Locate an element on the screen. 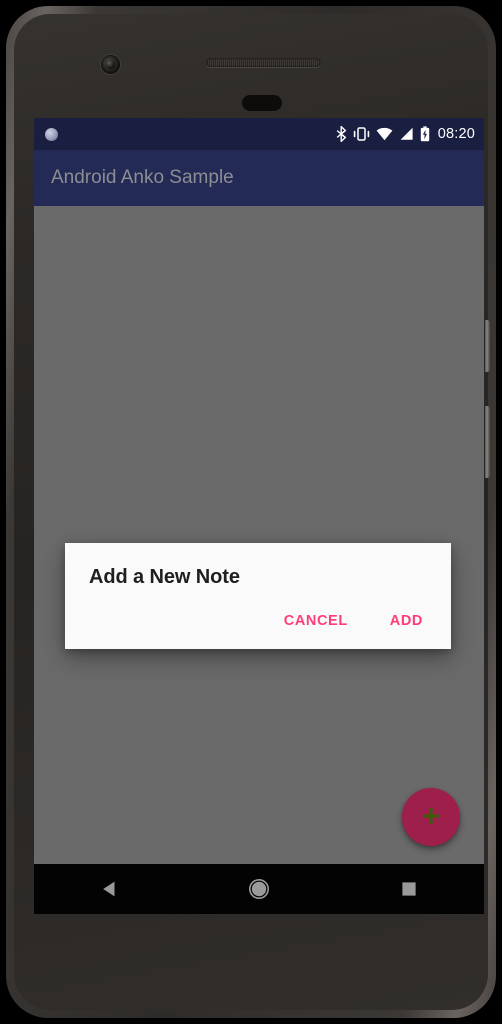 The height and width of the screenshot is (1024, 502). circle-notification-icon is located at coordinates (51, 134).